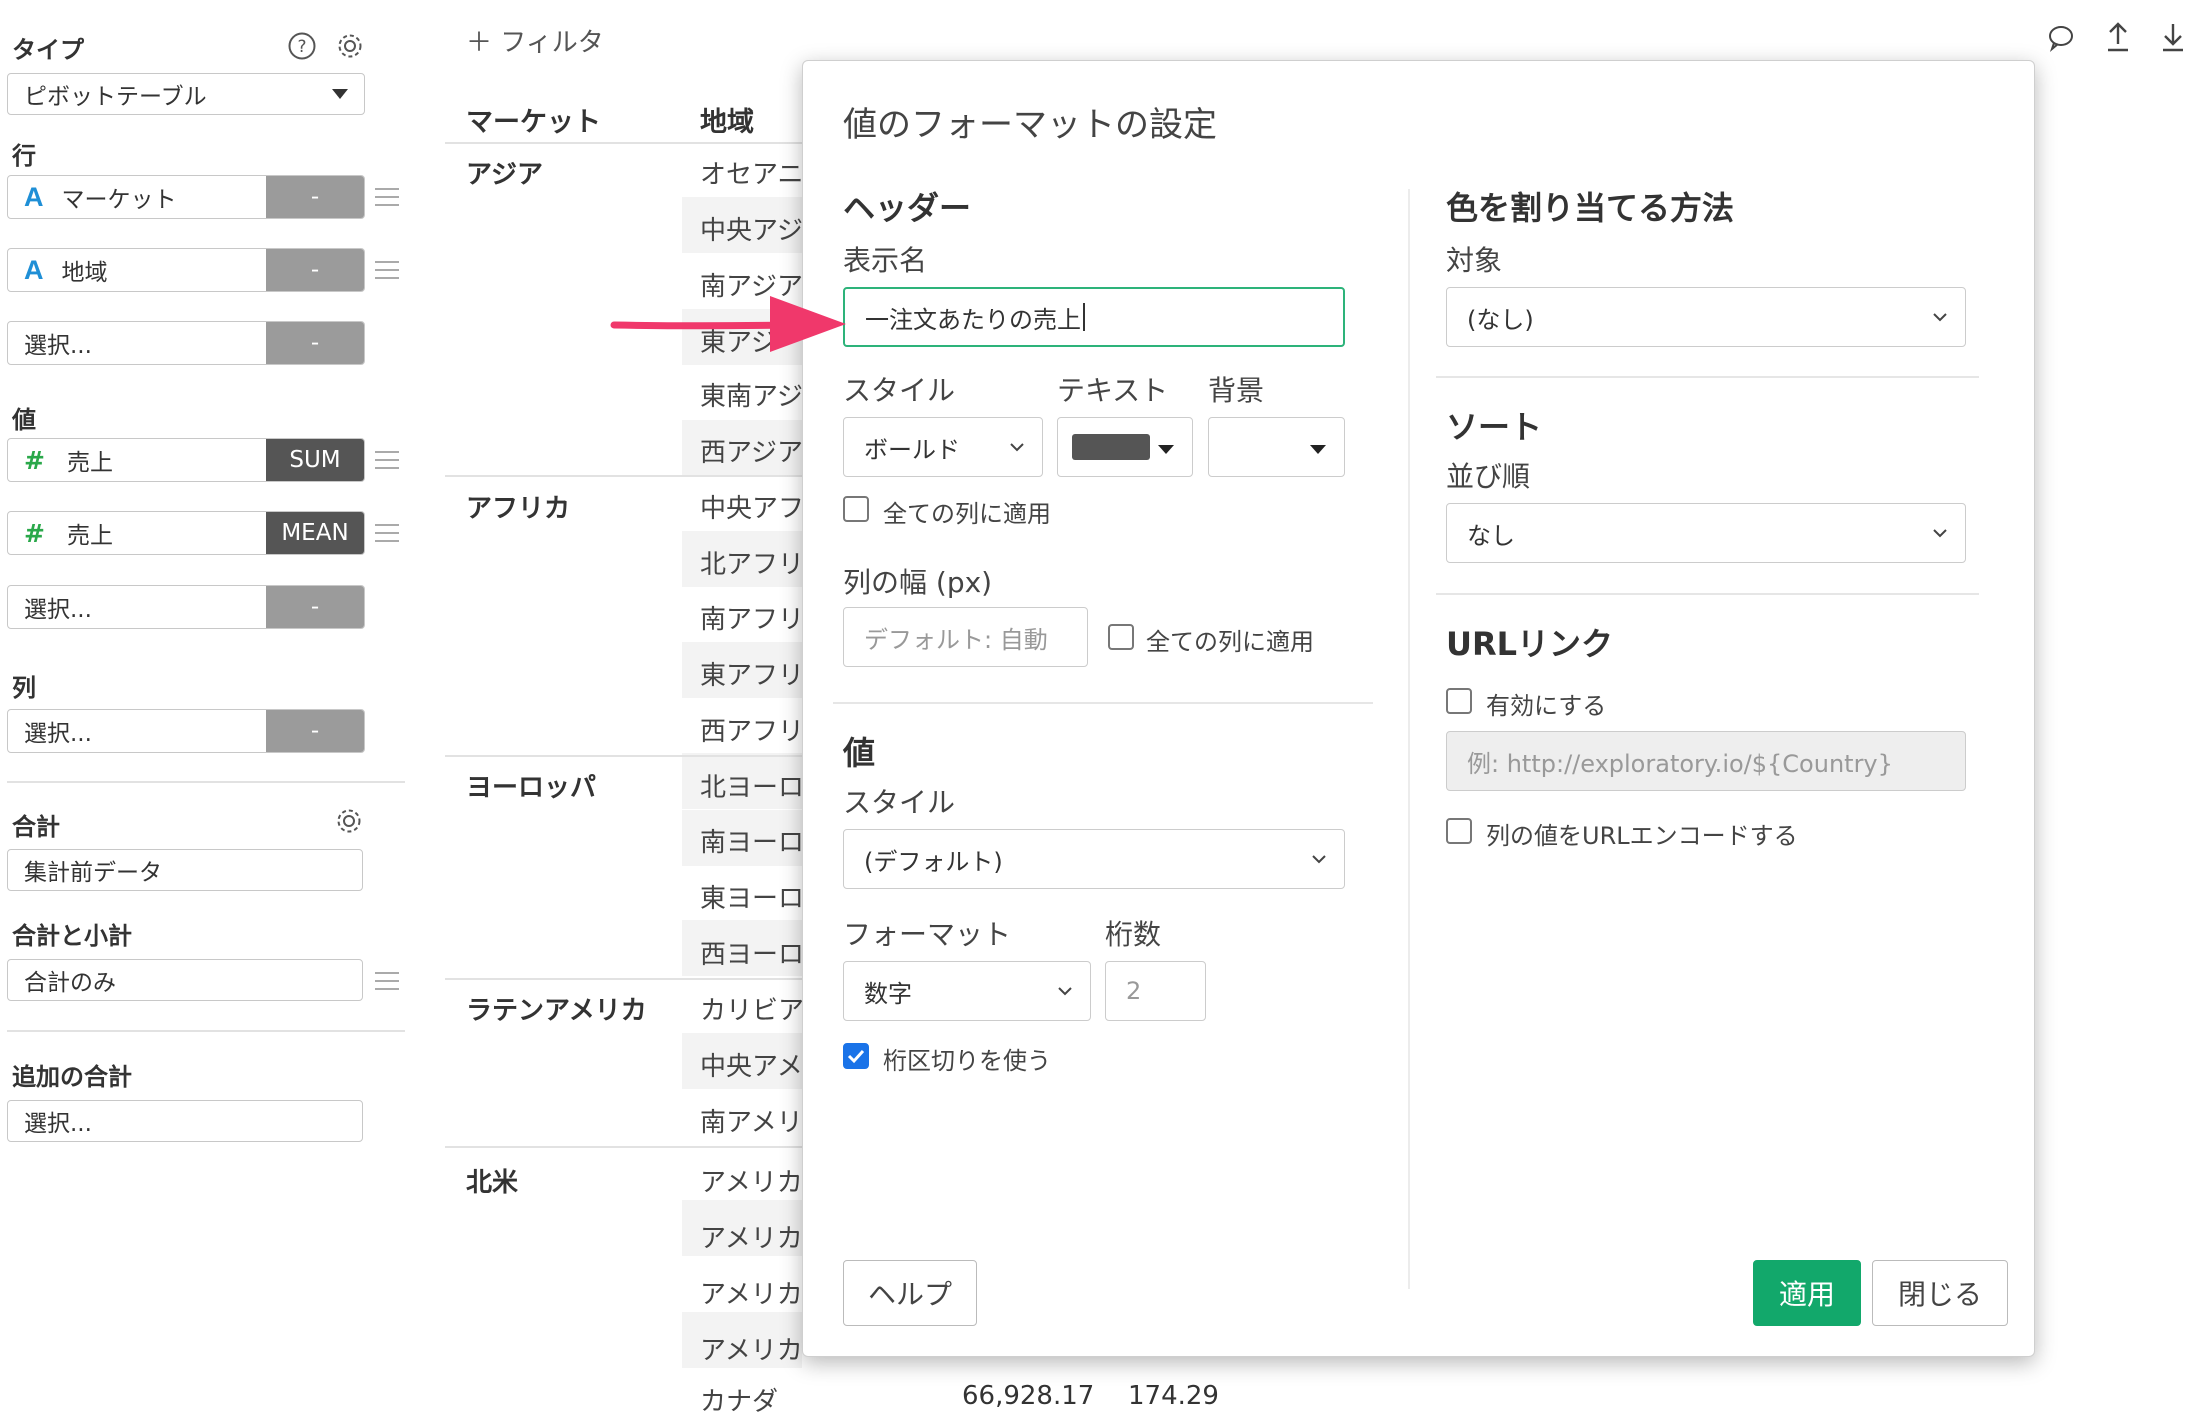  I want to click on add-filter-button: ＋ フィルタ, so click(535, 40).